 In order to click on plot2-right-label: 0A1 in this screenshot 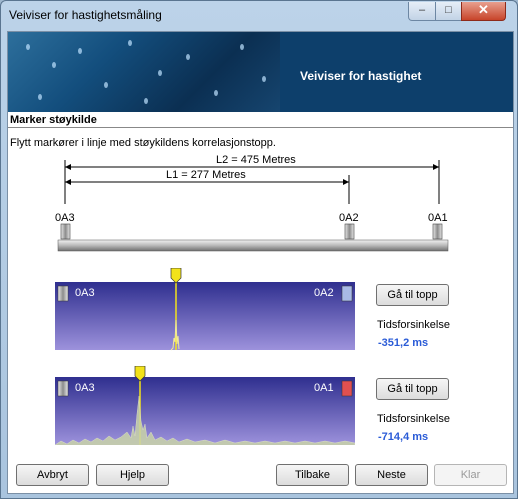, I will do `click(324, 388)`.